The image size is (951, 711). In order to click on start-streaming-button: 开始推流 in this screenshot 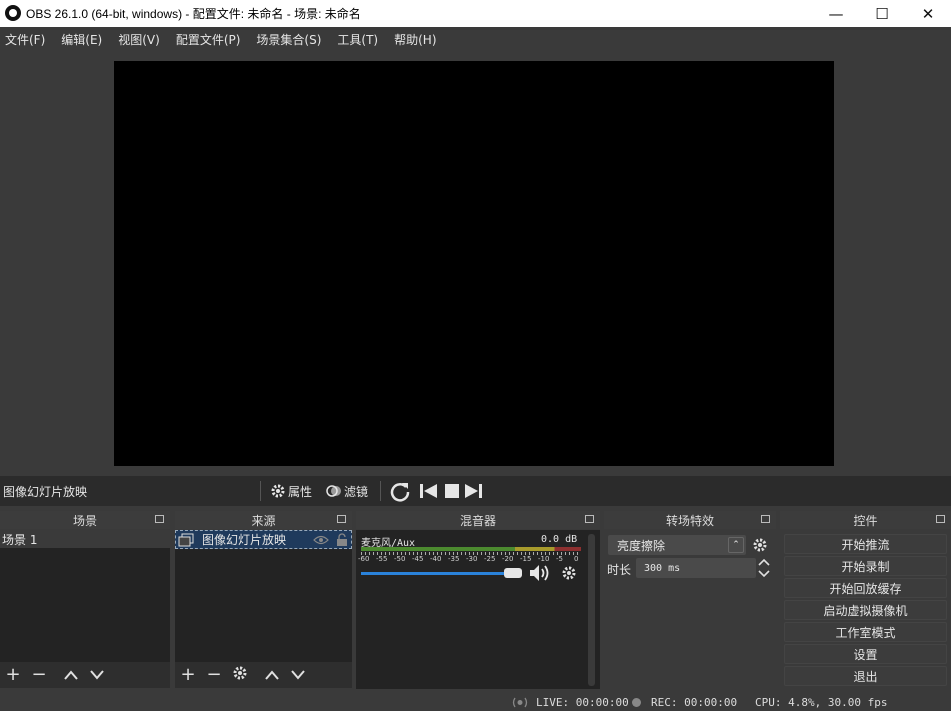, I will do `click(865, 544)`.